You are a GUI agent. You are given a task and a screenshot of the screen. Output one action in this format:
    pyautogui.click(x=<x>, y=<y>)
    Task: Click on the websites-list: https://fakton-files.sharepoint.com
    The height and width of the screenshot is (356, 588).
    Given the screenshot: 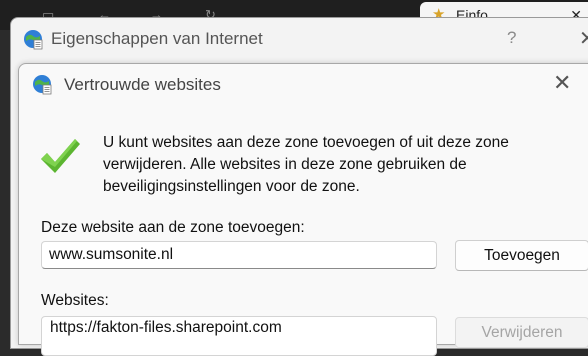 What is the action you would take?
    pyautogui.click(x=239, y=336)
    